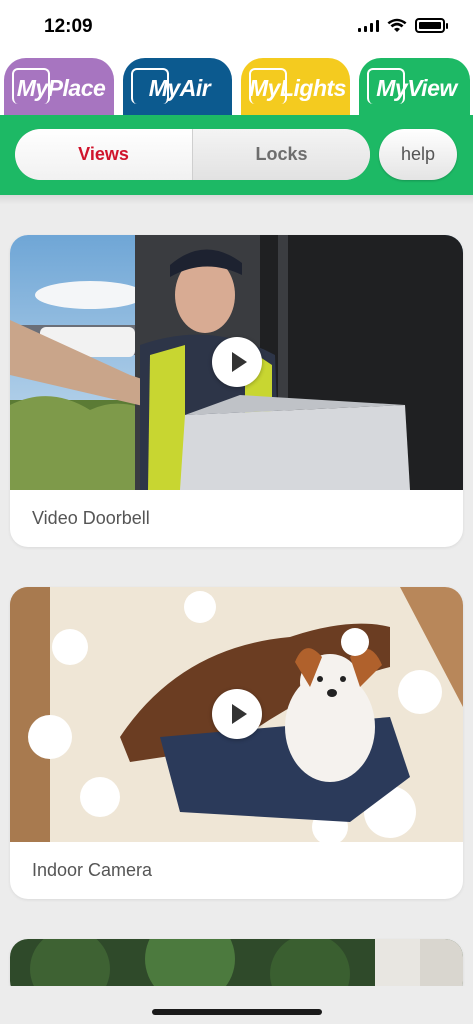 The width and height of the screenshot is (473, 1024). I want to click on cellular-signal-icon, so click(368, 25).